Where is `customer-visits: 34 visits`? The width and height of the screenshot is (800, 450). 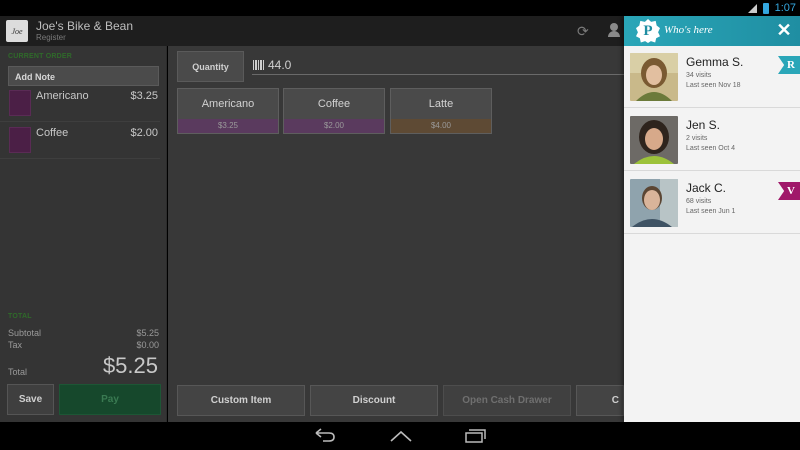
customer-visits: 34 visits is located at coordinates (699, 75).